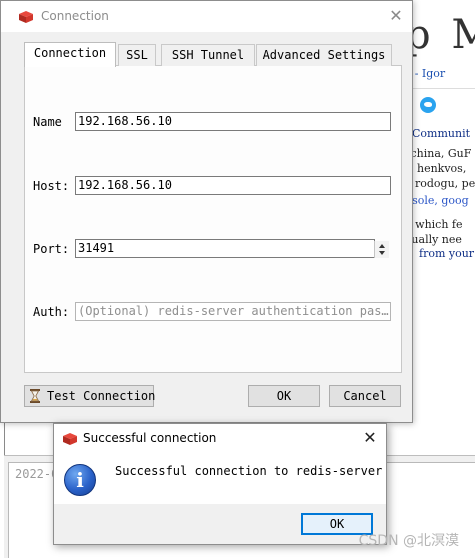  I want to click on background-line: tually nee, so click(434, 239).